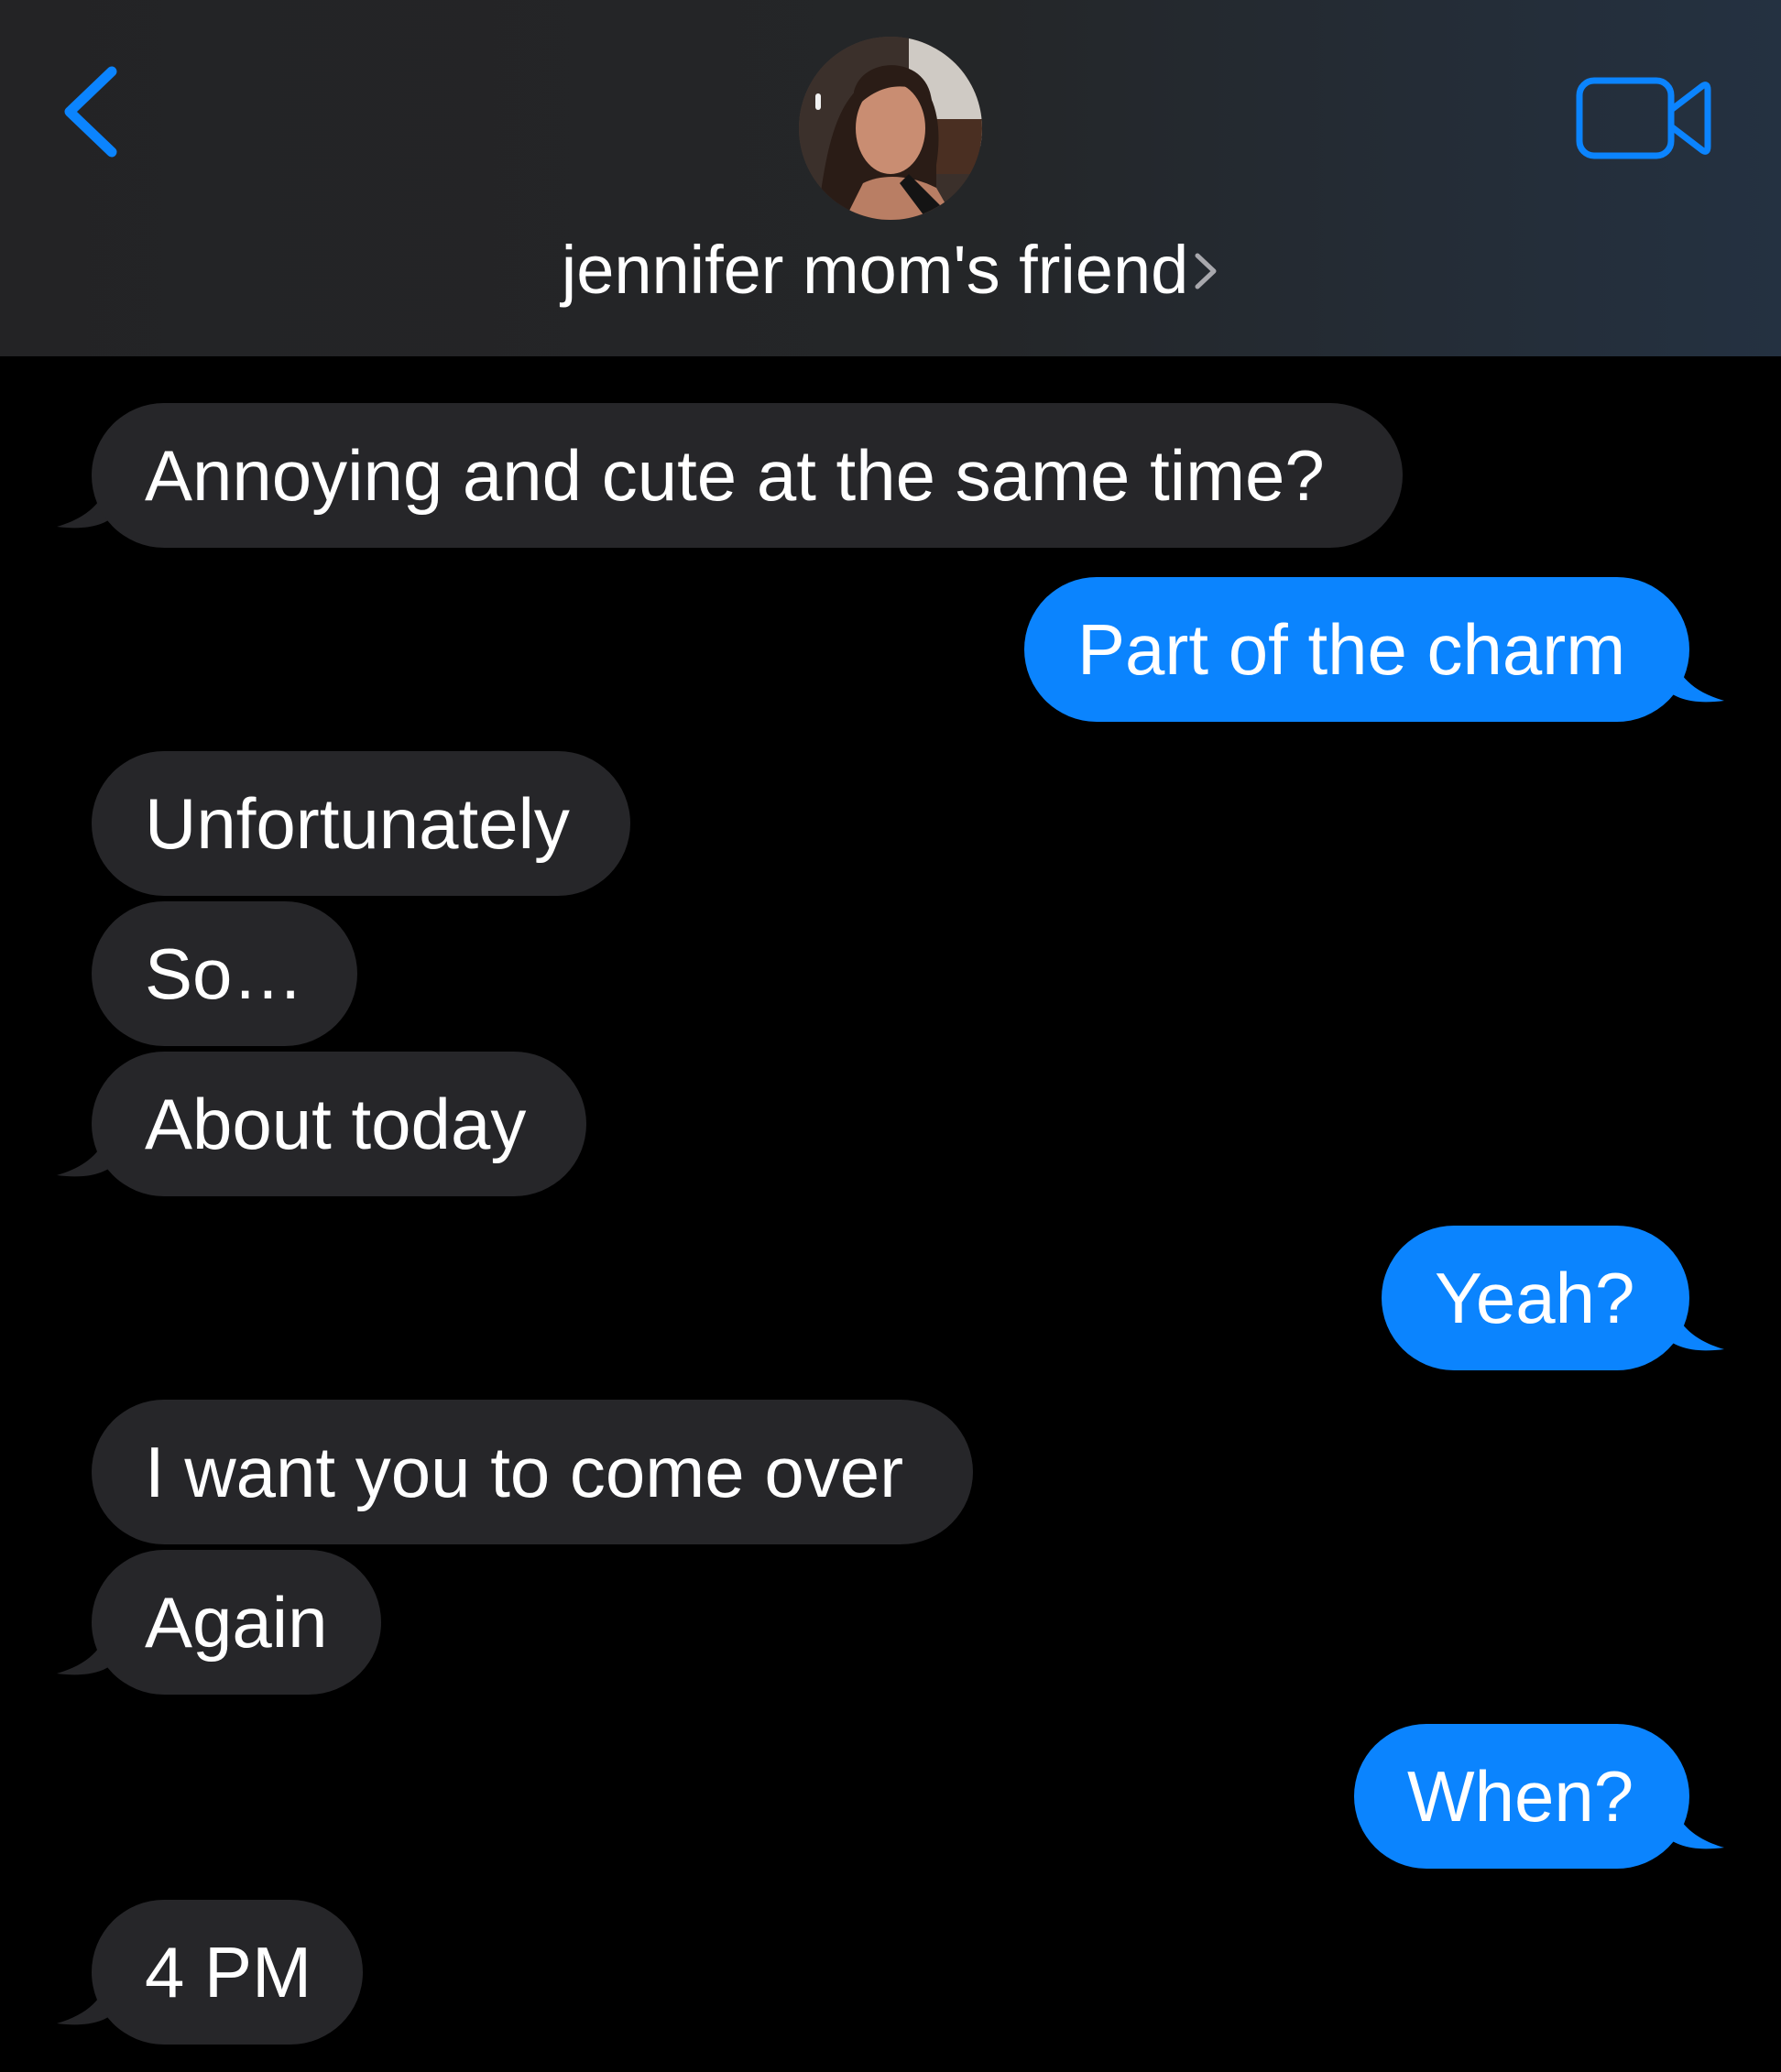 This screenshot has height=2072, width=1781. Describe the element at coordinates (90, 112) in the screenshot. I see `chevron-left-icon` at that location.